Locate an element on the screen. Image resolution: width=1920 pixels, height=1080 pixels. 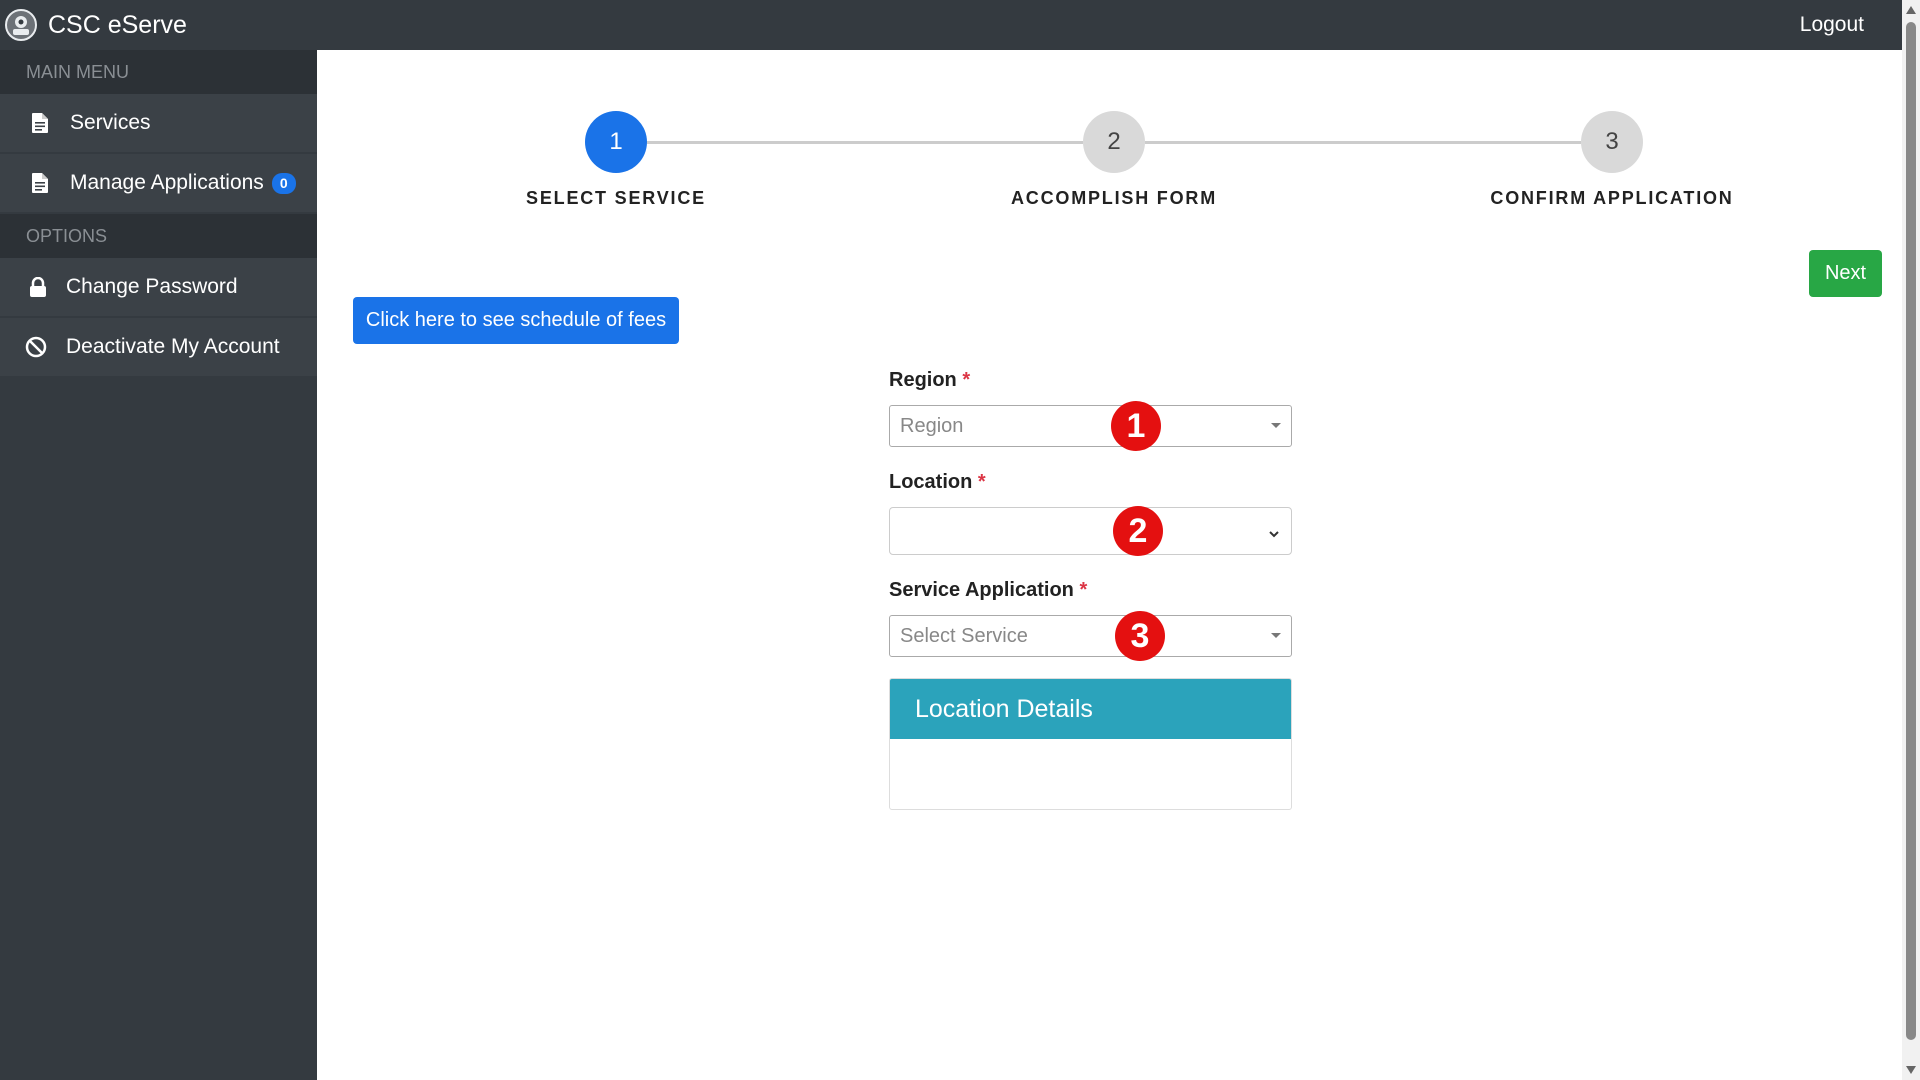
top-navbar: CSC eServe Logout is located at coordinates (951, 25).